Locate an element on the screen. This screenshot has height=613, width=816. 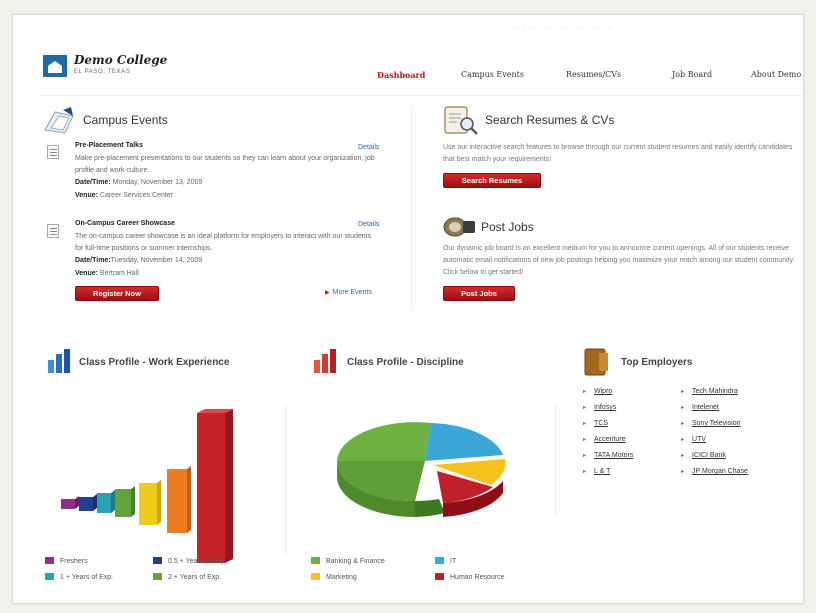
employer-link: ▸ Intelenet is located at coordinates (700, 407).